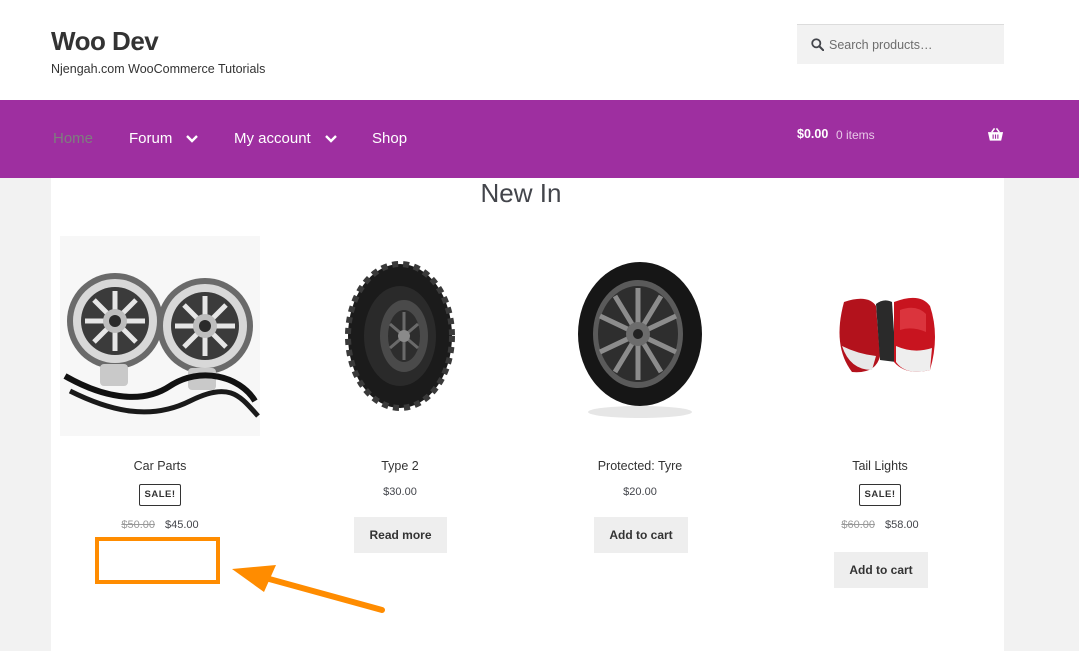 The image size is (1079, 651). I want to click on sale-price: $58.00, so click(902, 525).